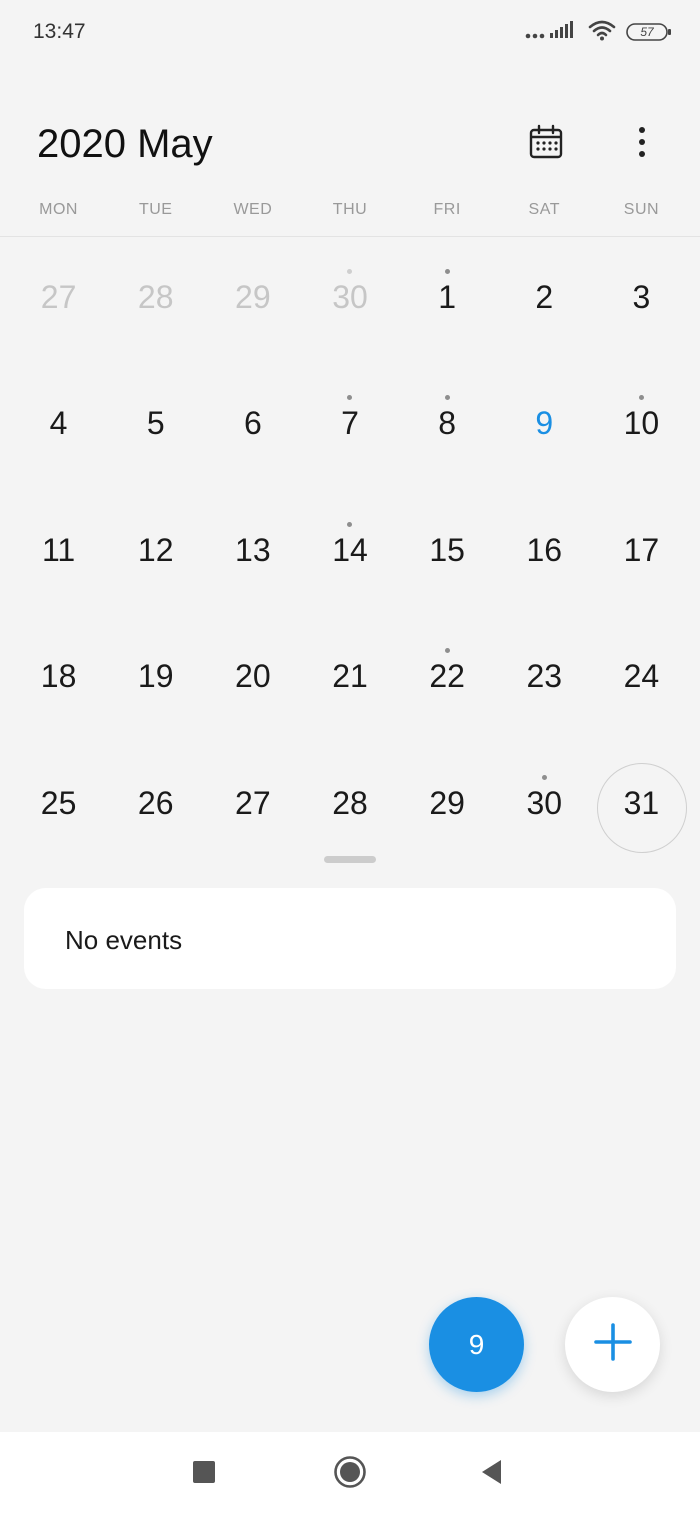 The height and width of the screenshot is (1517, 700). I want to click on day-number: 3, so click(641, 297).